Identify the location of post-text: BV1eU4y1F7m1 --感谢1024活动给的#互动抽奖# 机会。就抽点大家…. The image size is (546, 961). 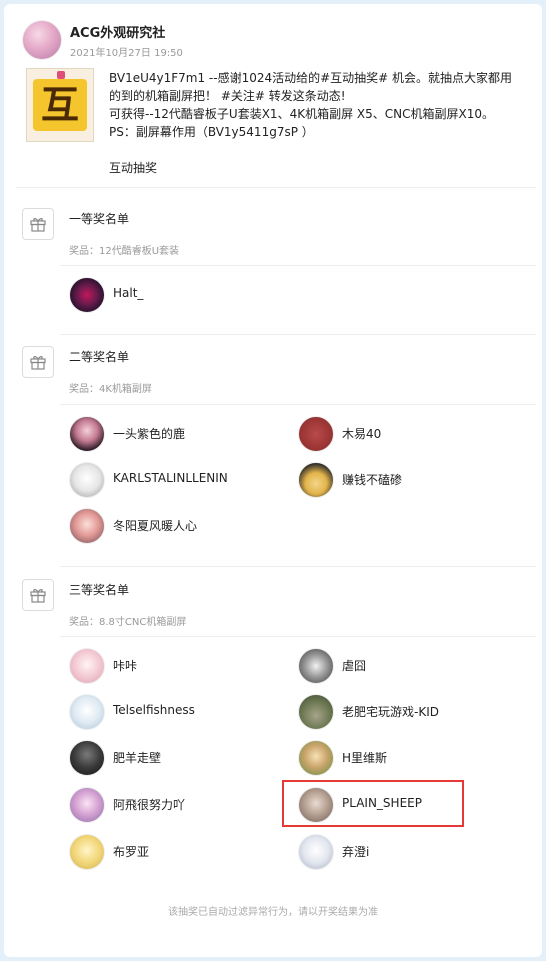
(319, 123).